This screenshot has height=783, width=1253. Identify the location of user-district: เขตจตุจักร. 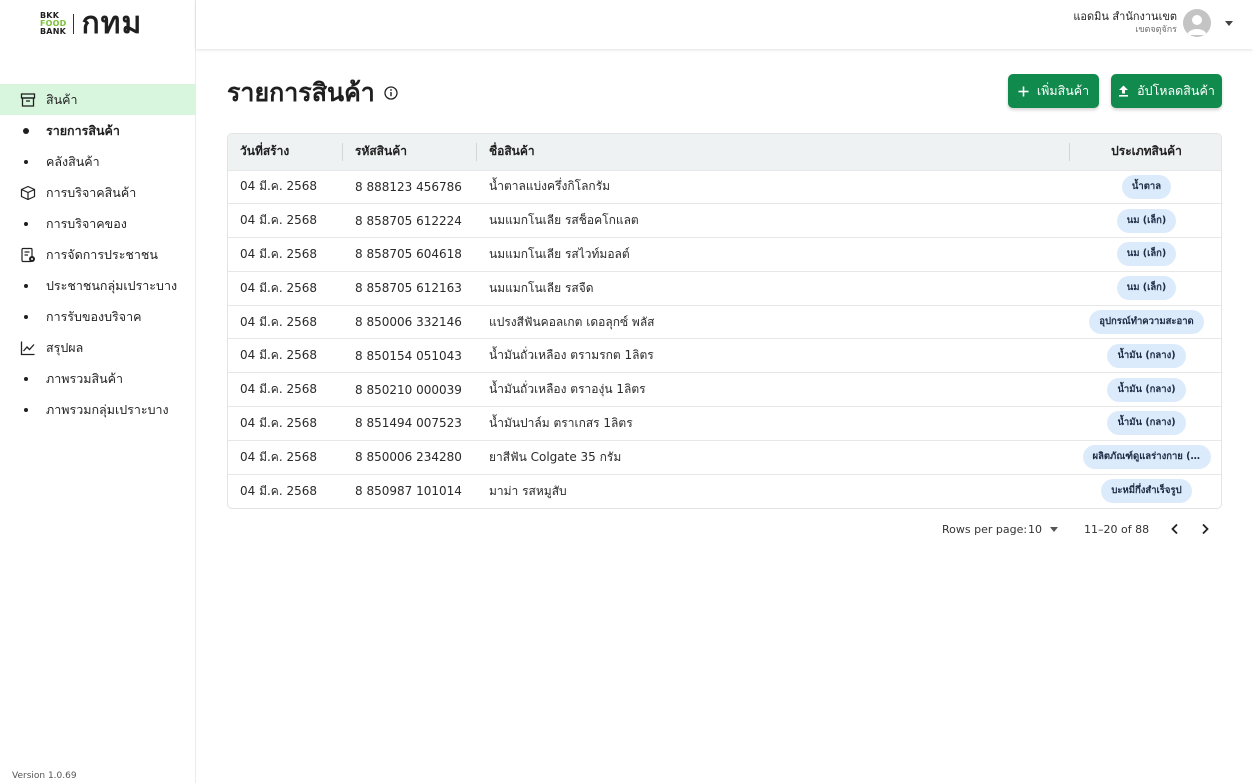
(1156, 30).